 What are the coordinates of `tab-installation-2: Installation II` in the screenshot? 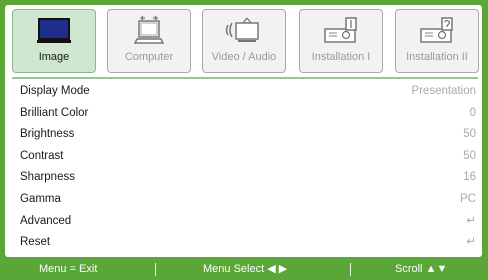 It's located at (437, 41).